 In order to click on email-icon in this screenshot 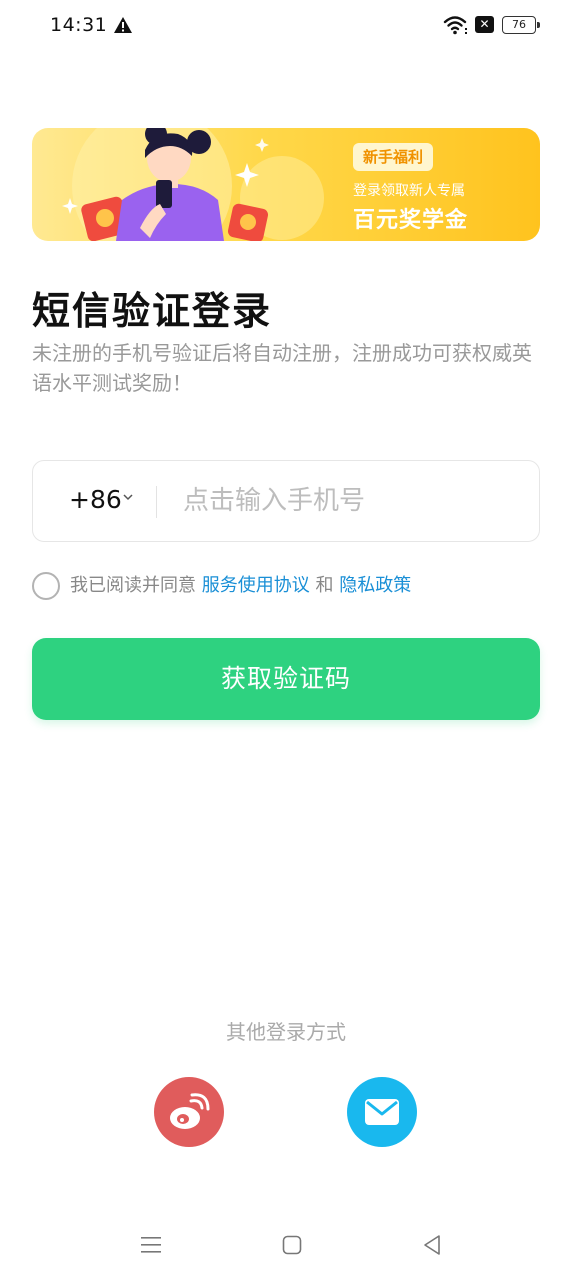, I will do `click(382, 1112)`.